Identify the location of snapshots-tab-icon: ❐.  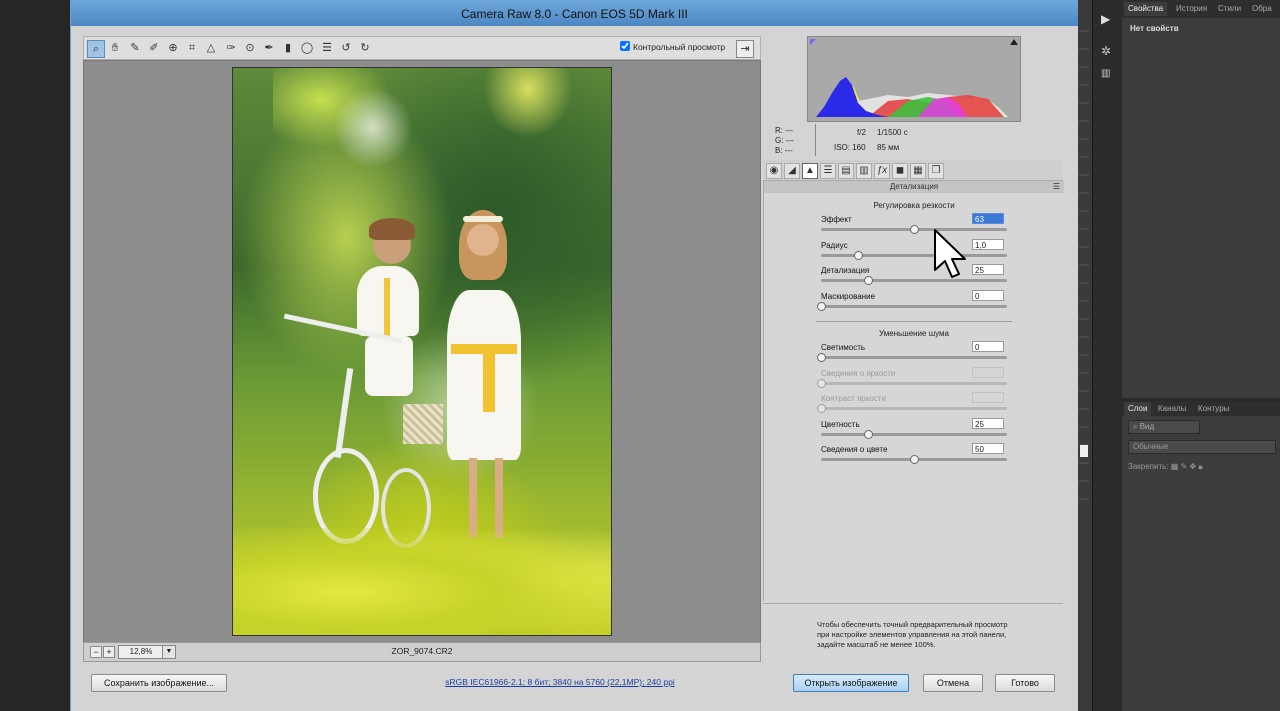
(936, 171).